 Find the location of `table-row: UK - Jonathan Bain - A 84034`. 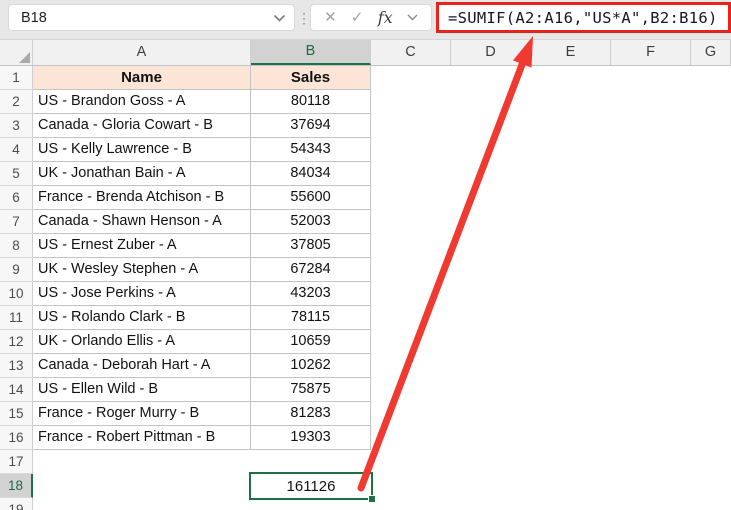

table-row: UK - Jonathan Bain - A 84034 is located at coordinates (202, 174).